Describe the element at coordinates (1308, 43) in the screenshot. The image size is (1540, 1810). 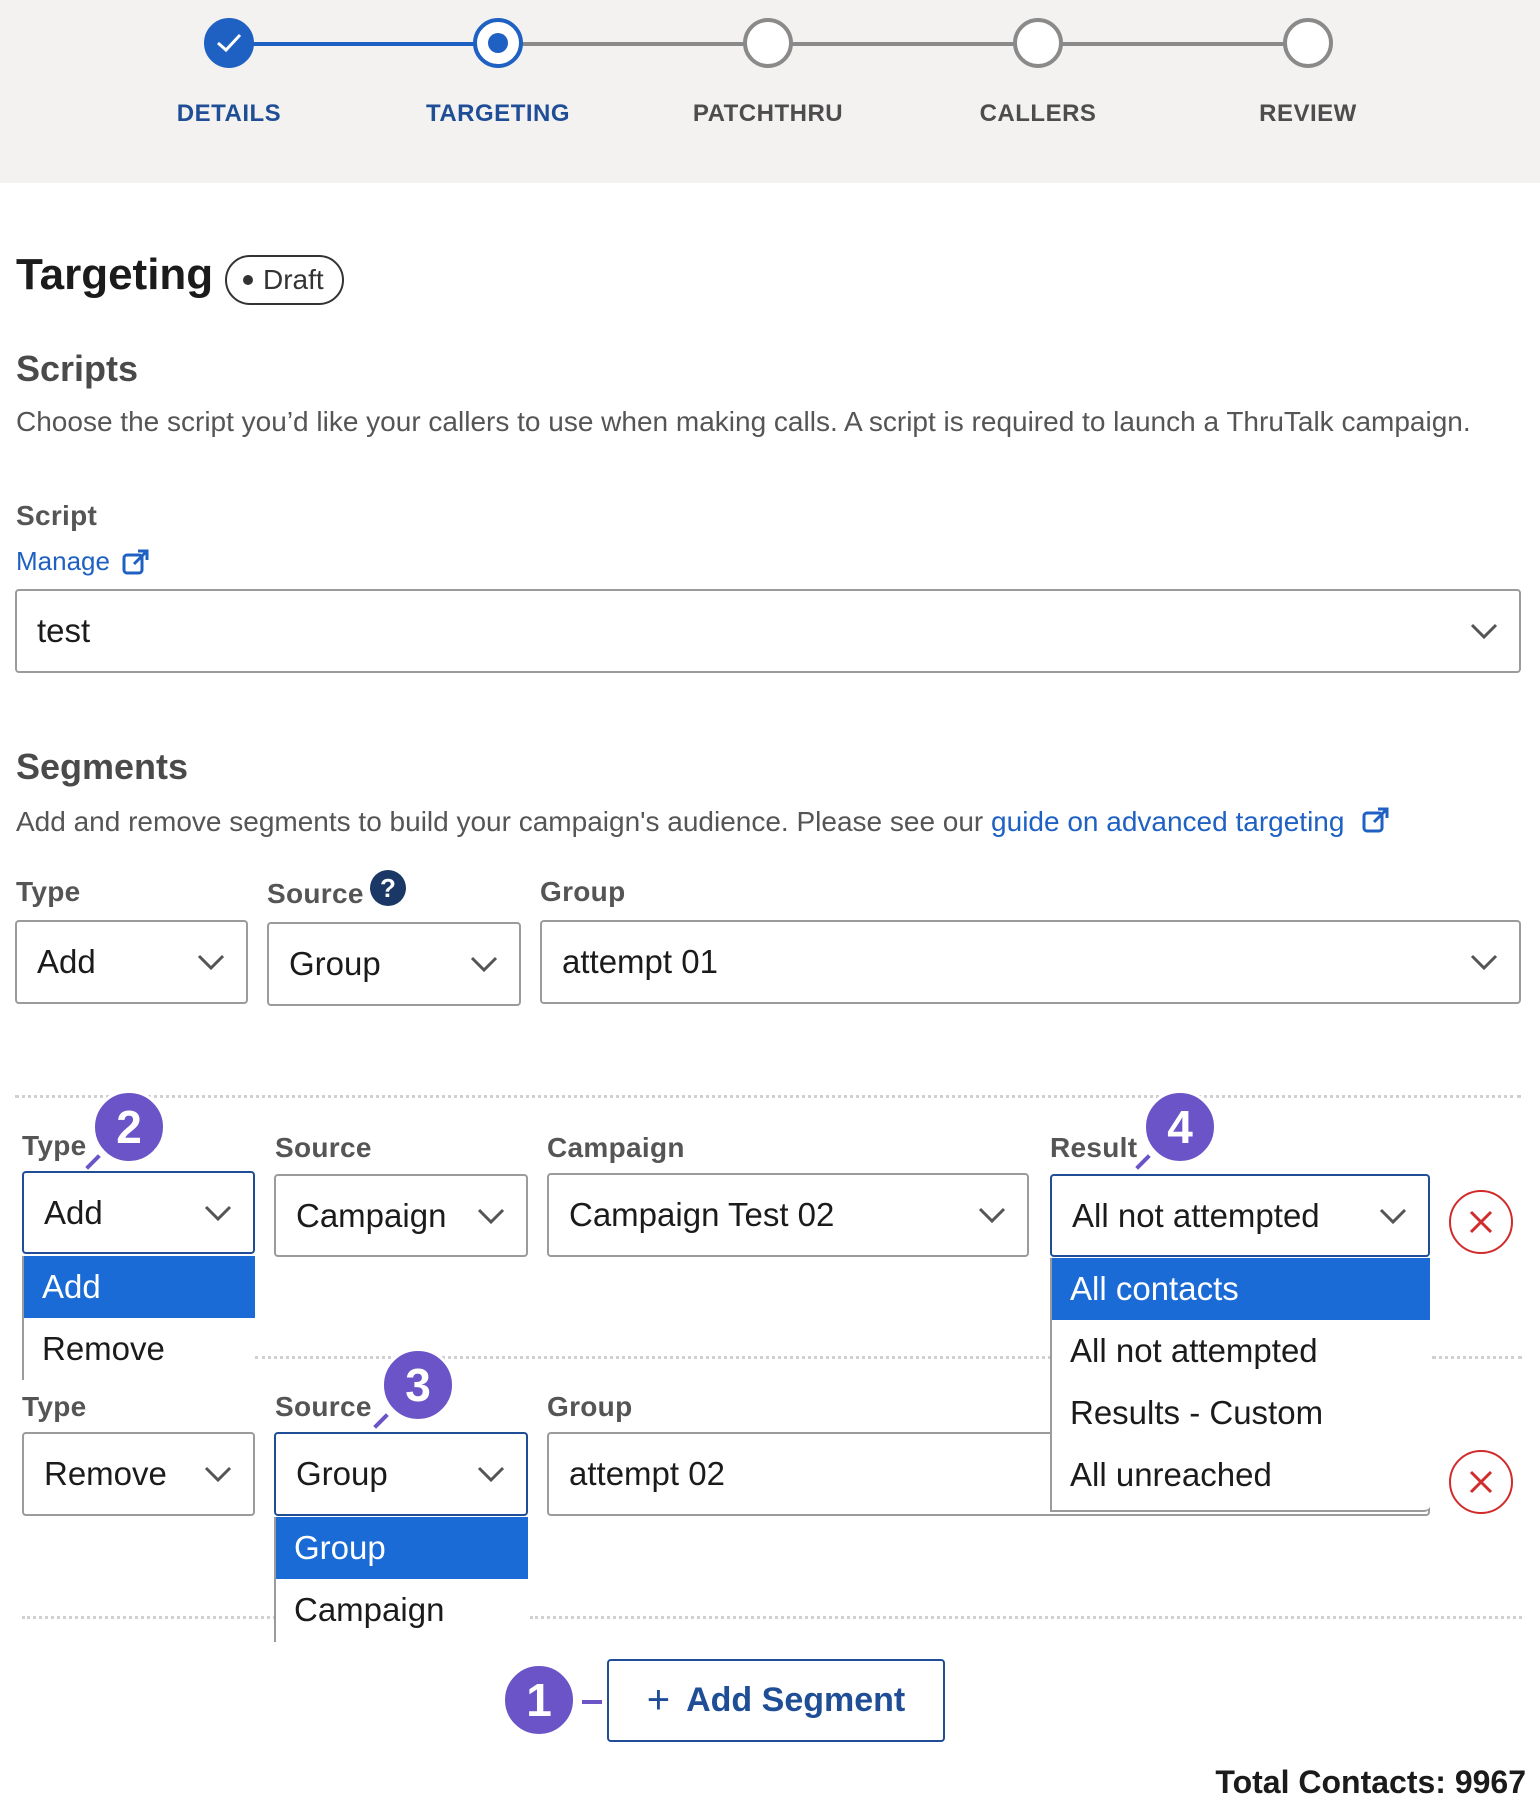
I see `step-review-icon` at that location.